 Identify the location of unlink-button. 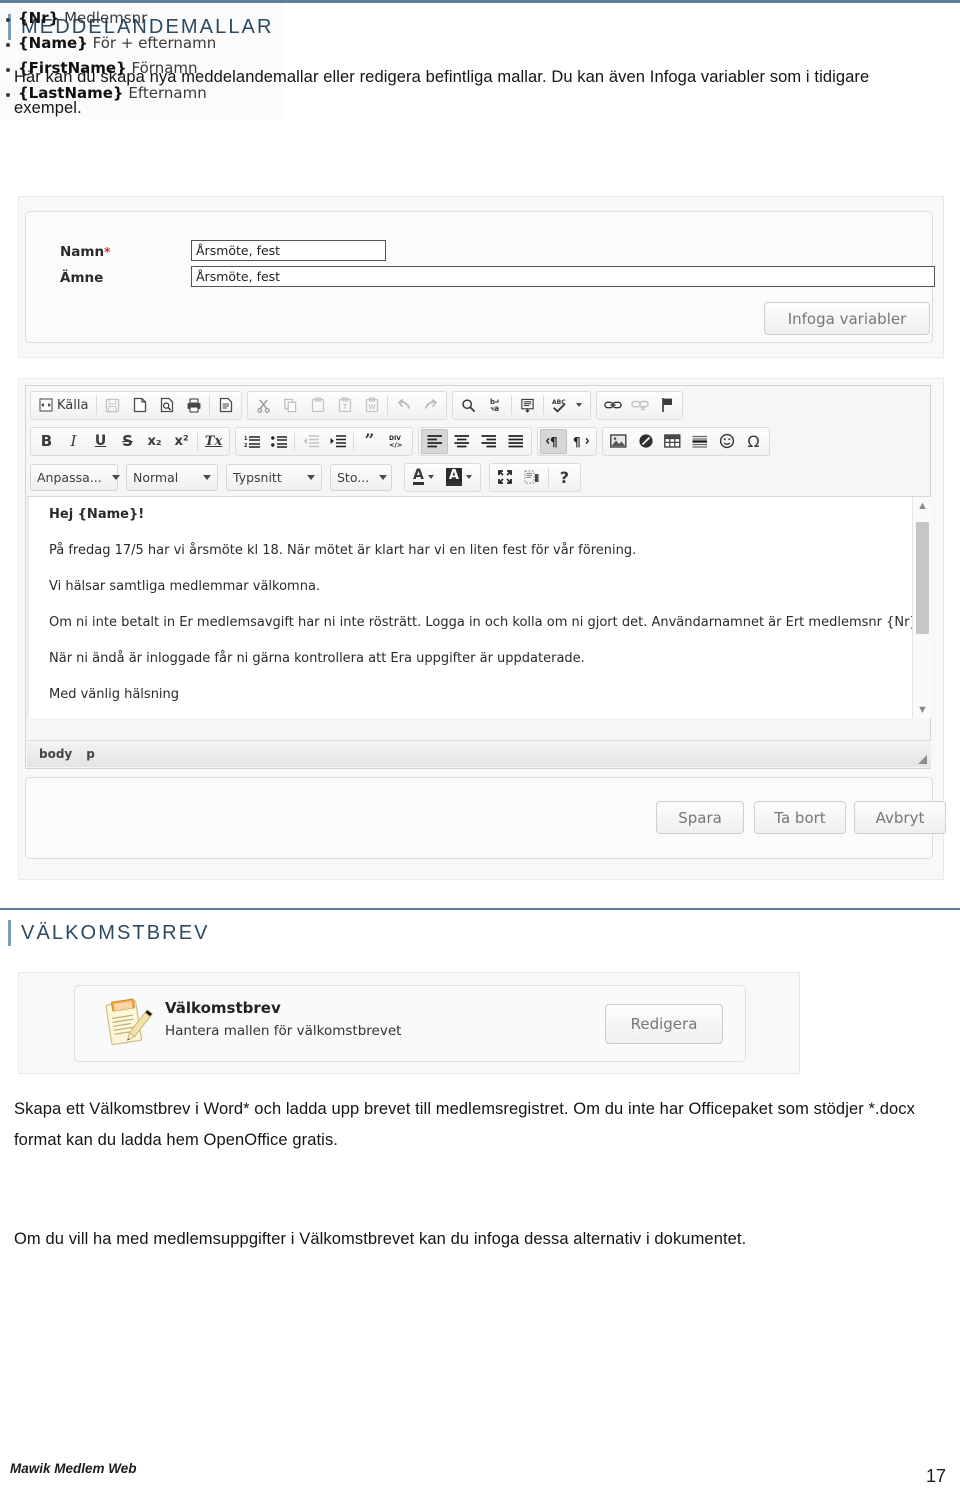
(639, 405).